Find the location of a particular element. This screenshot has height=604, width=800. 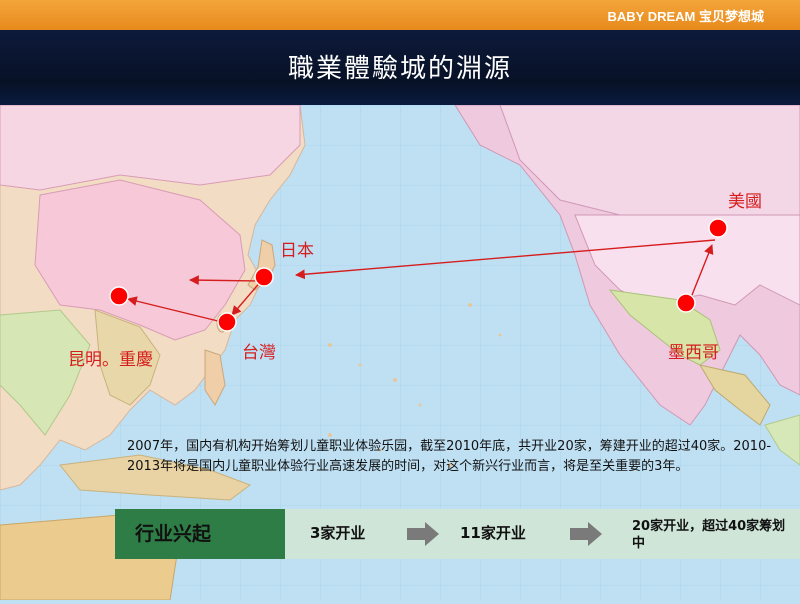

label-usa: 美國 is located at coordinates (745, 202).